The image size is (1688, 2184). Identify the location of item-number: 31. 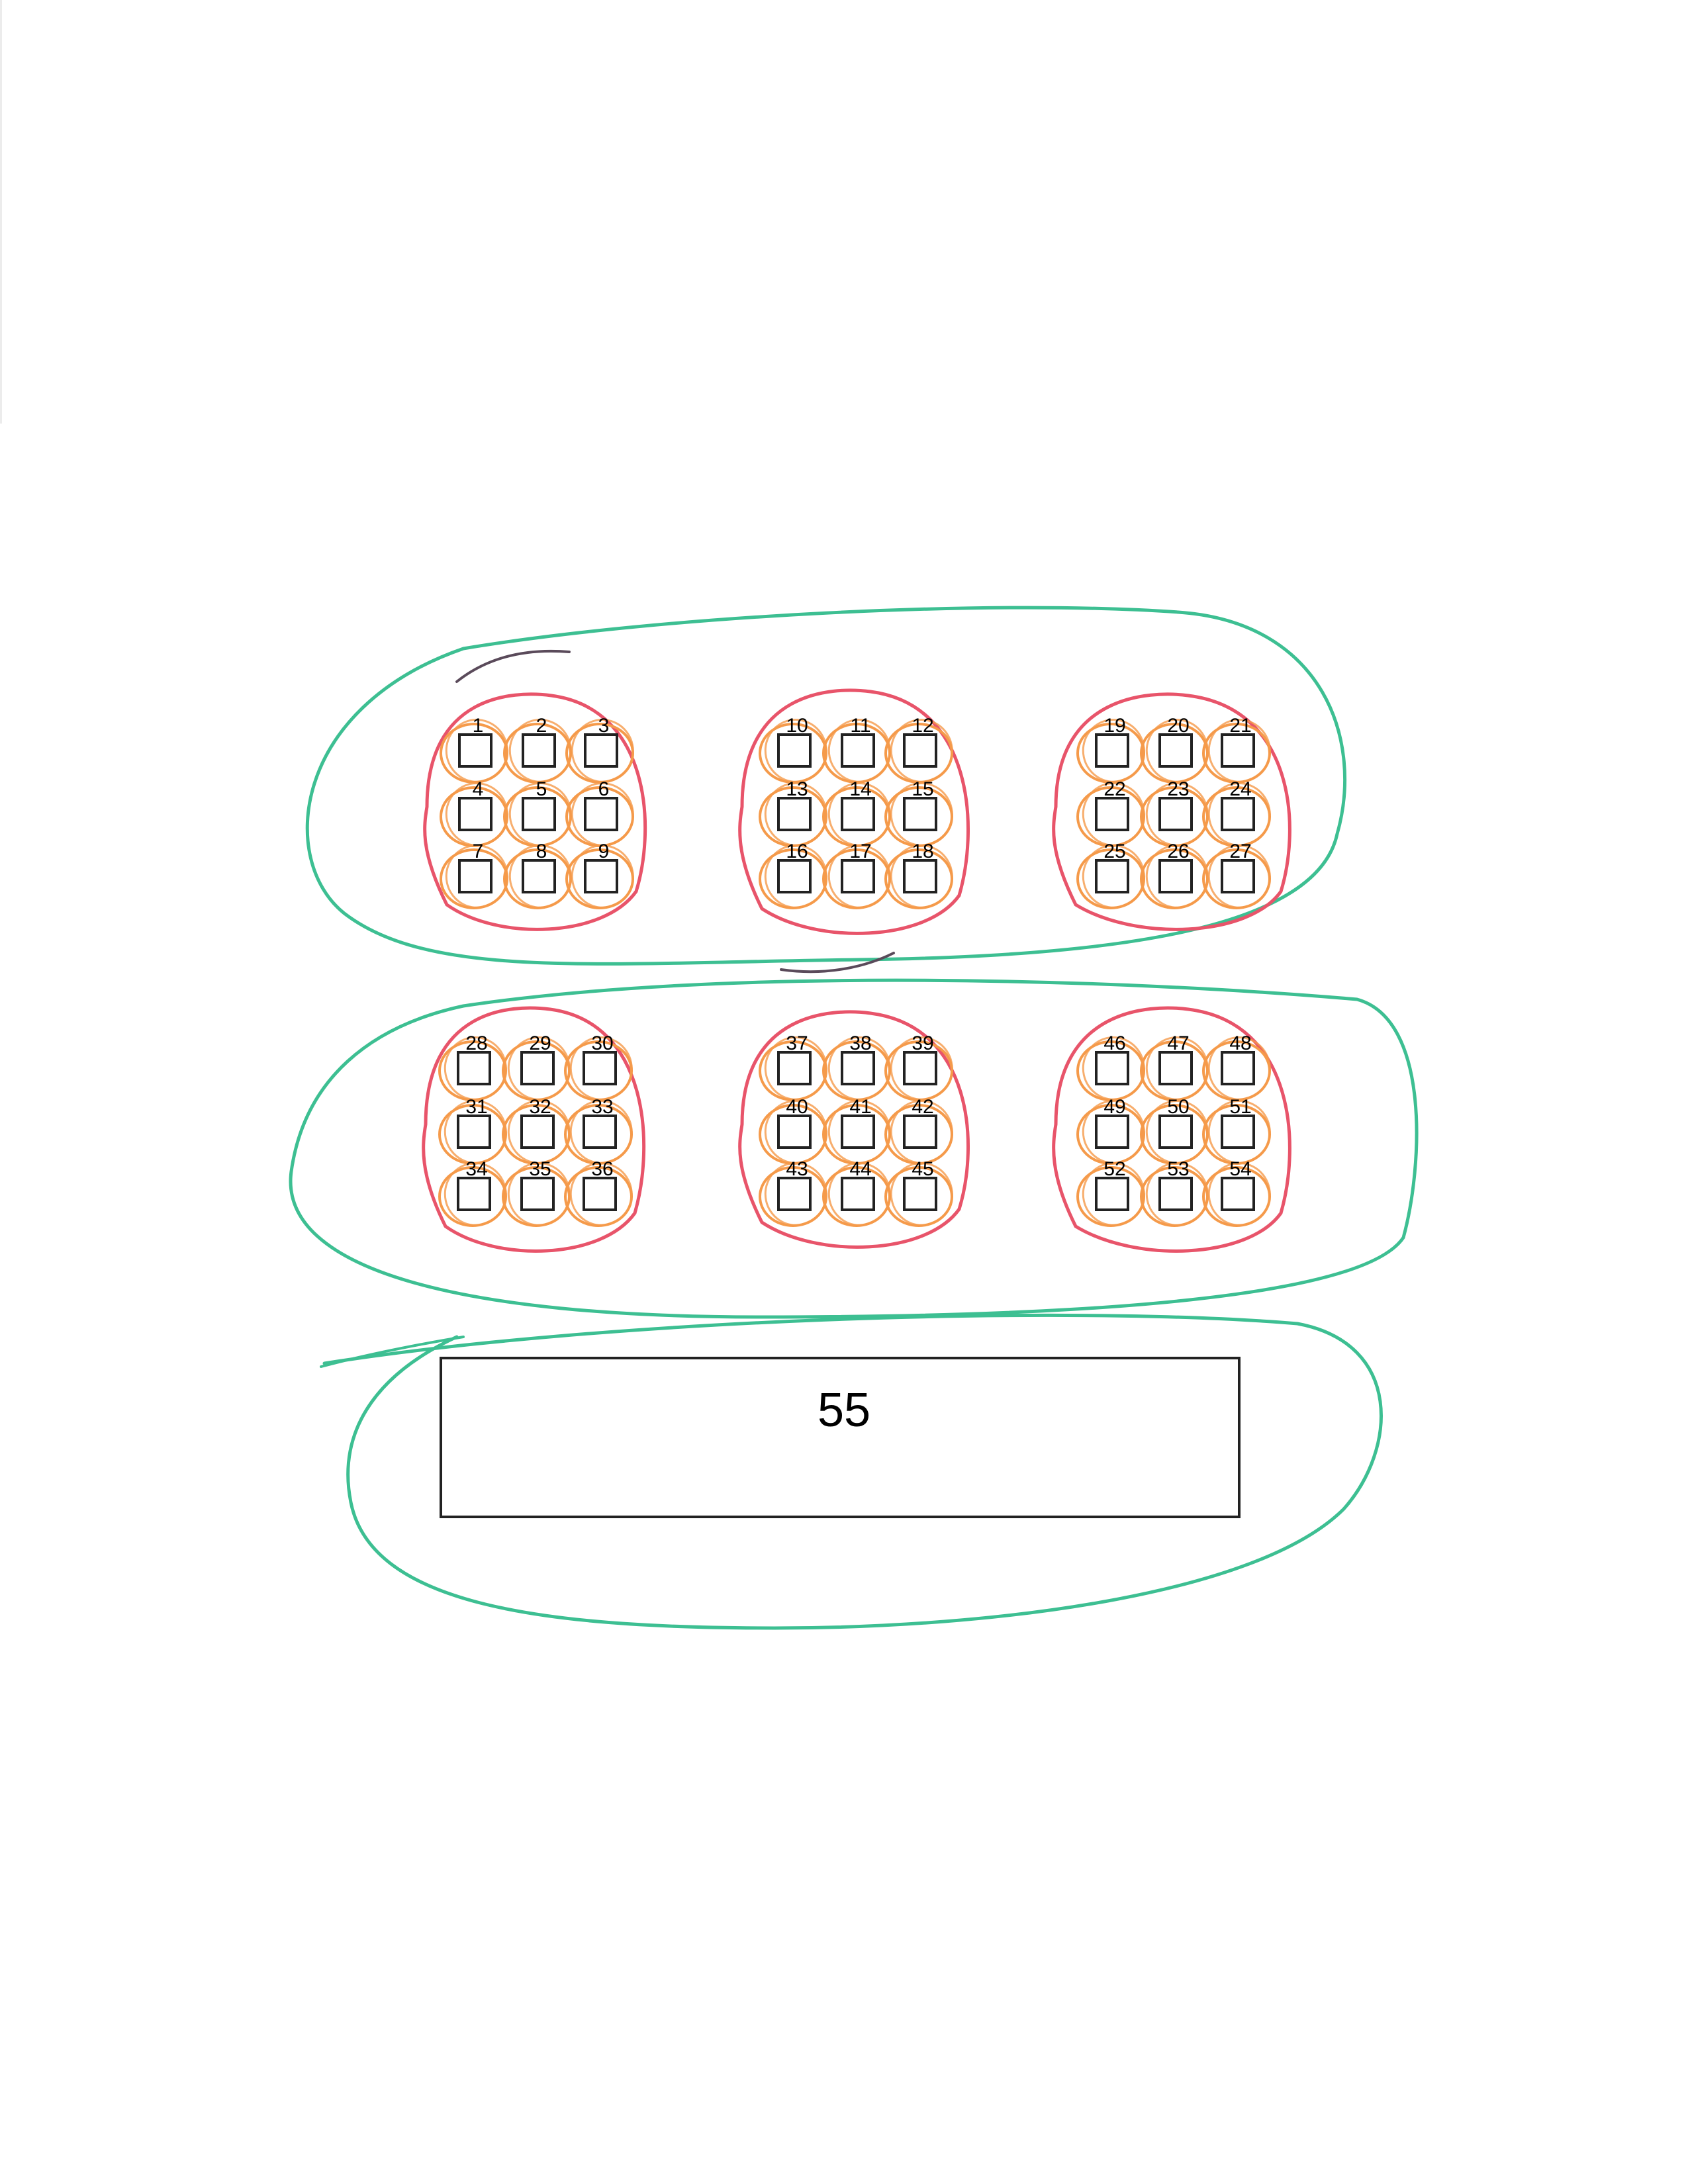
(476, 1107).